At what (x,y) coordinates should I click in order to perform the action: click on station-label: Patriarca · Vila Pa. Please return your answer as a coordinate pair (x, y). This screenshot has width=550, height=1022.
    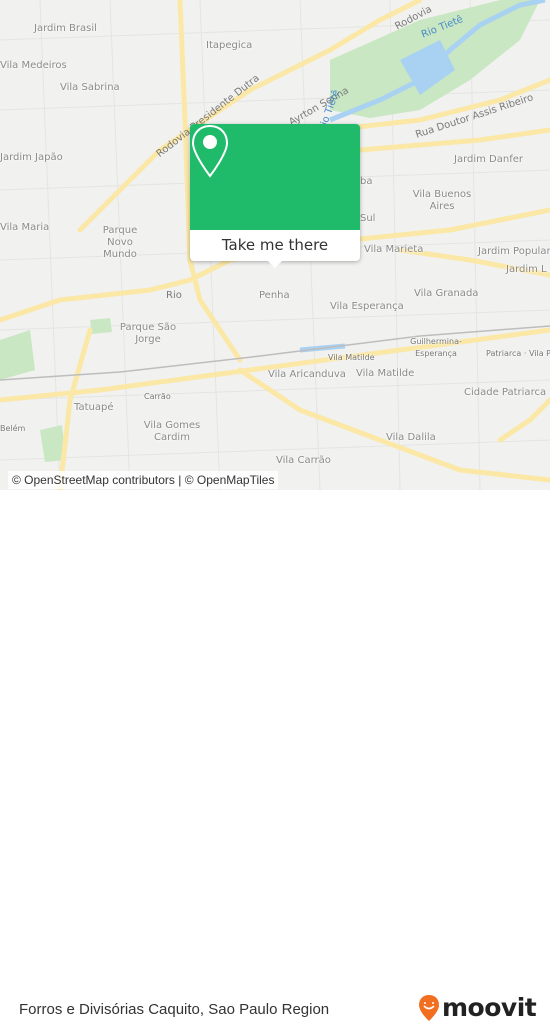
    Looking at the image, I should click on (518, 353).